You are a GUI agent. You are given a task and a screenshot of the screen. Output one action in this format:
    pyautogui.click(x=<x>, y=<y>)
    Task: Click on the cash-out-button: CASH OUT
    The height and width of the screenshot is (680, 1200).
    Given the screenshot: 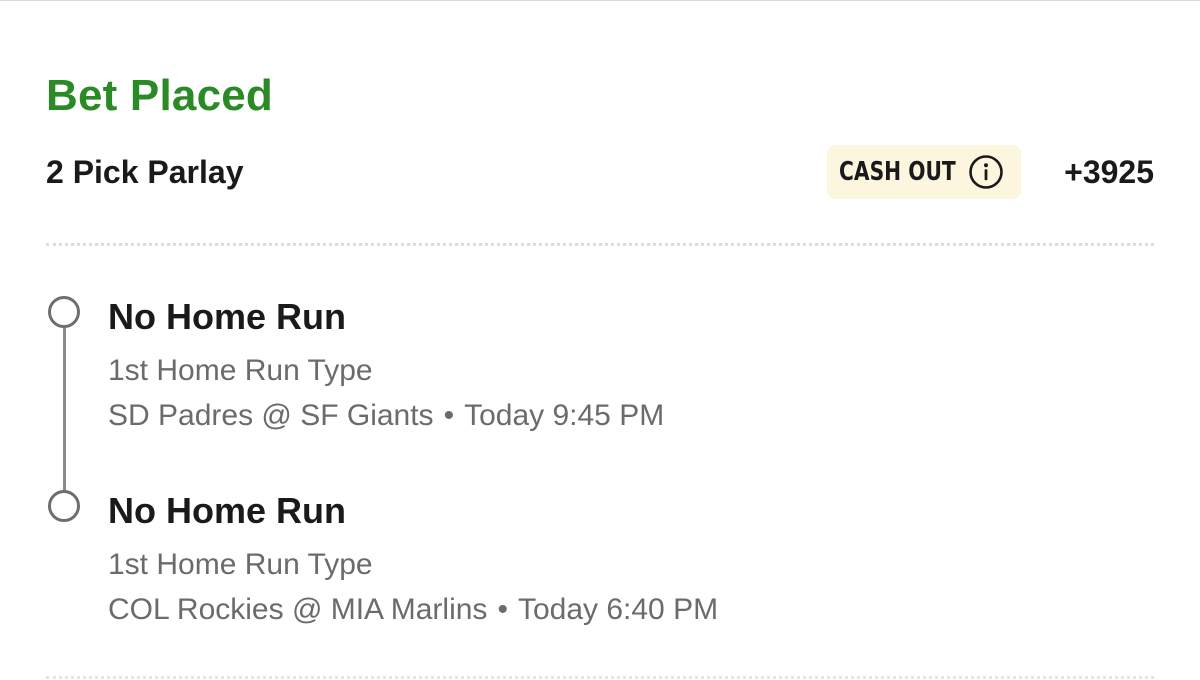 What is the action you would take?
    pyautogui.click(x=924, y=172)
    